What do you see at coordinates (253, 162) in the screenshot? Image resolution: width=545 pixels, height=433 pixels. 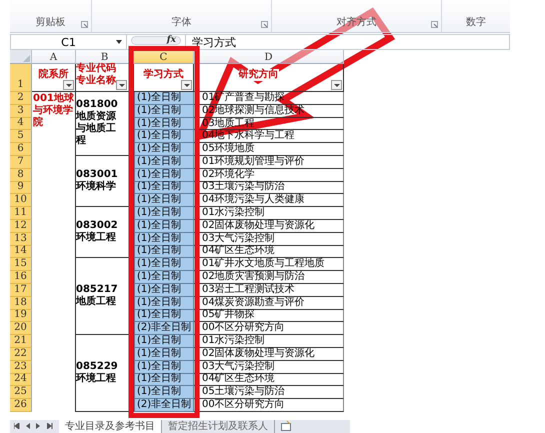 I see `direction-cell: 01环境规划管理与评价` at bounding box center [253, 162].